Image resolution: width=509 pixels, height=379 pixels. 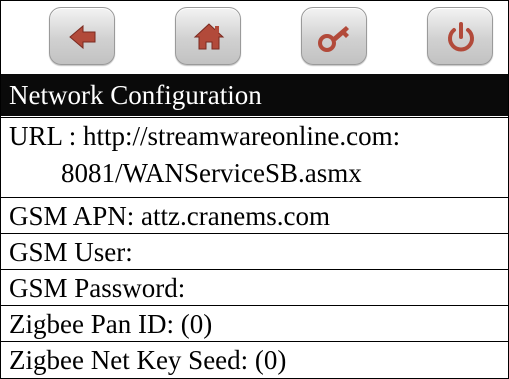 I want to click on key-button, so click(x=334, y=36).